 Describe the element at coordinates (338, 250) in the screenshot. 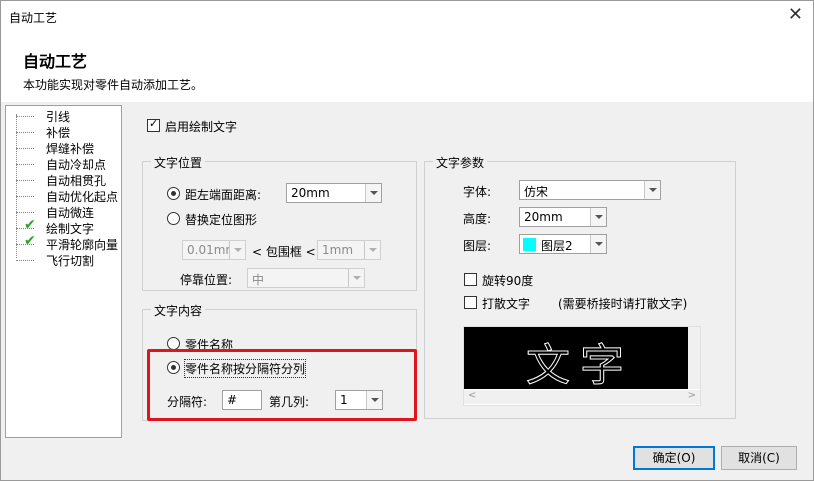

I see `bbox-max-value: 1mm` at that location.